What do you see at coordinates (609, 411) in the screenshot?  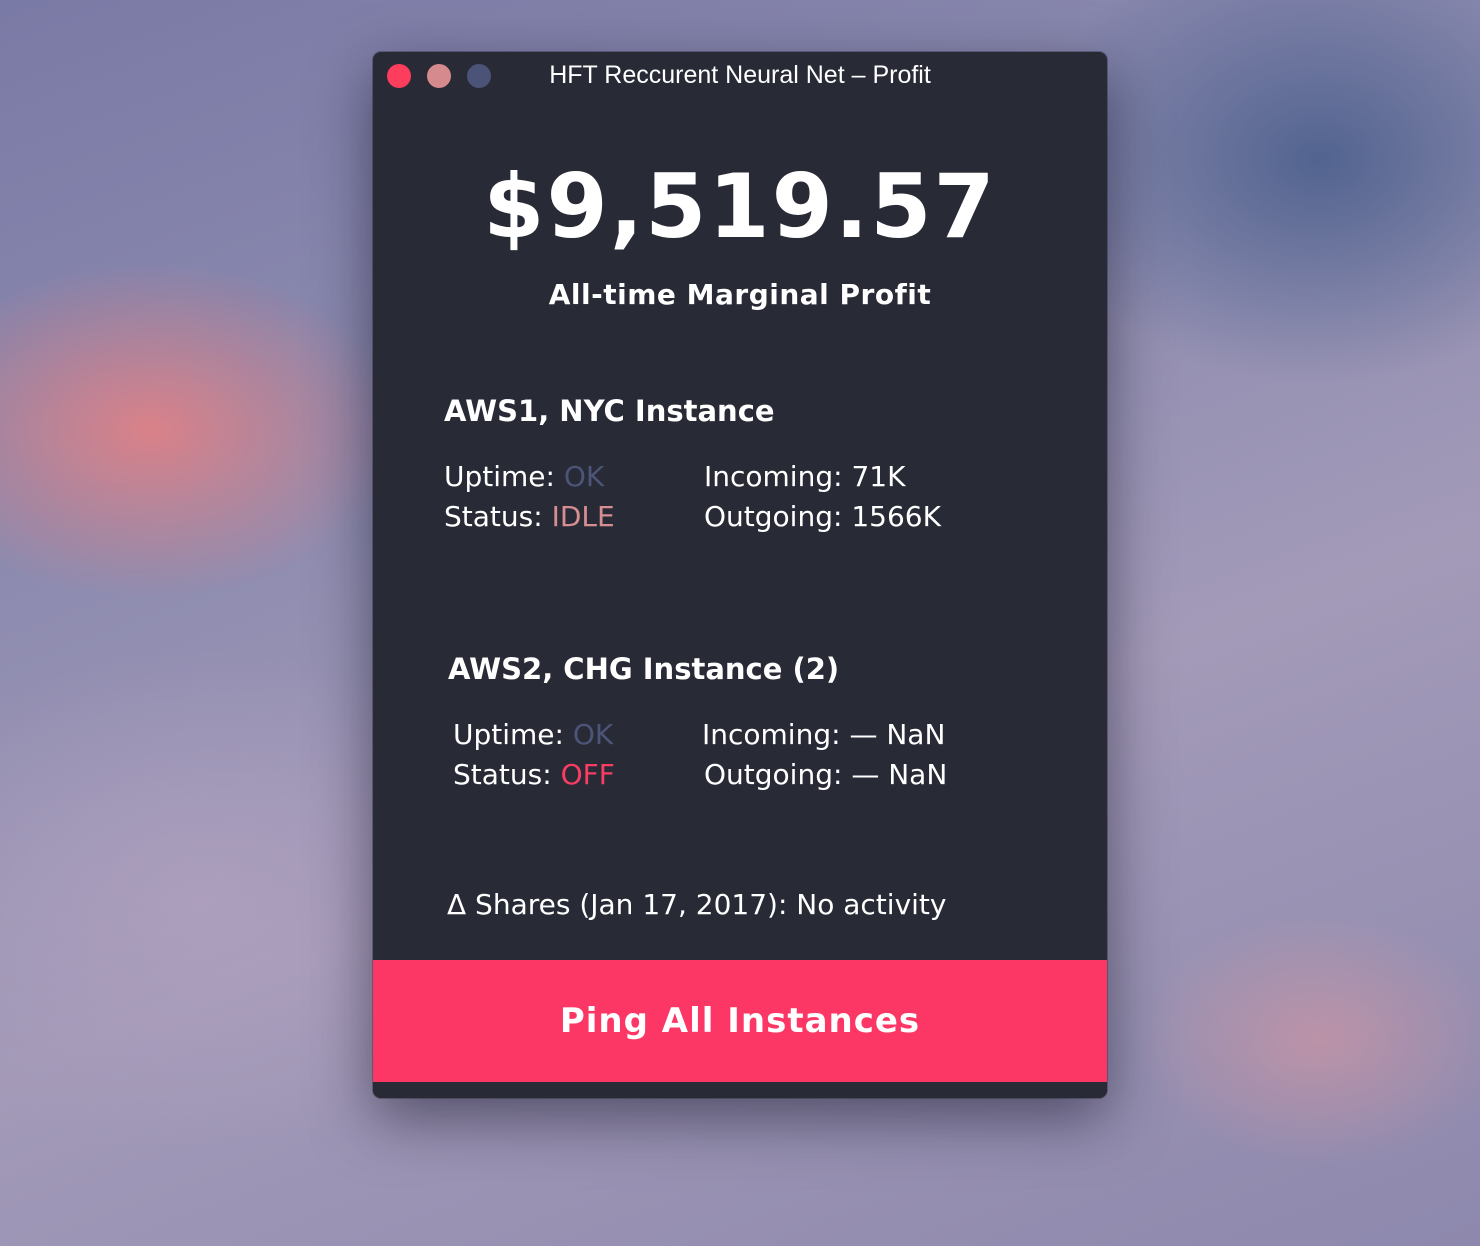 I see `instance-1-title: AWS1, NYC Instance` at bounding box center [609, 411].